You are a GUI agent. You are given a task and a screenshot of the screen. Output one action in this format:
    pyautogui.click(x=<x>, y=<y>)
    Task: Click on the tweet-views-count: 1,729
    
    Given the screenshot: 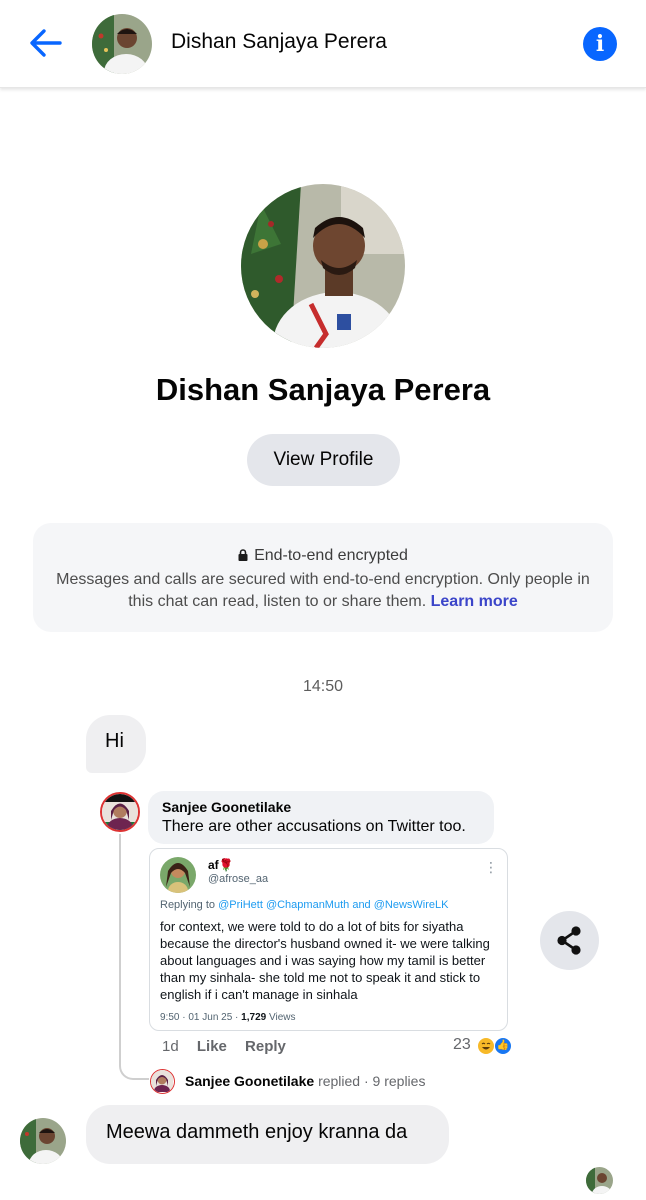 What is the action you would take?
    pyautogui.click(x=254, y=1017)
    